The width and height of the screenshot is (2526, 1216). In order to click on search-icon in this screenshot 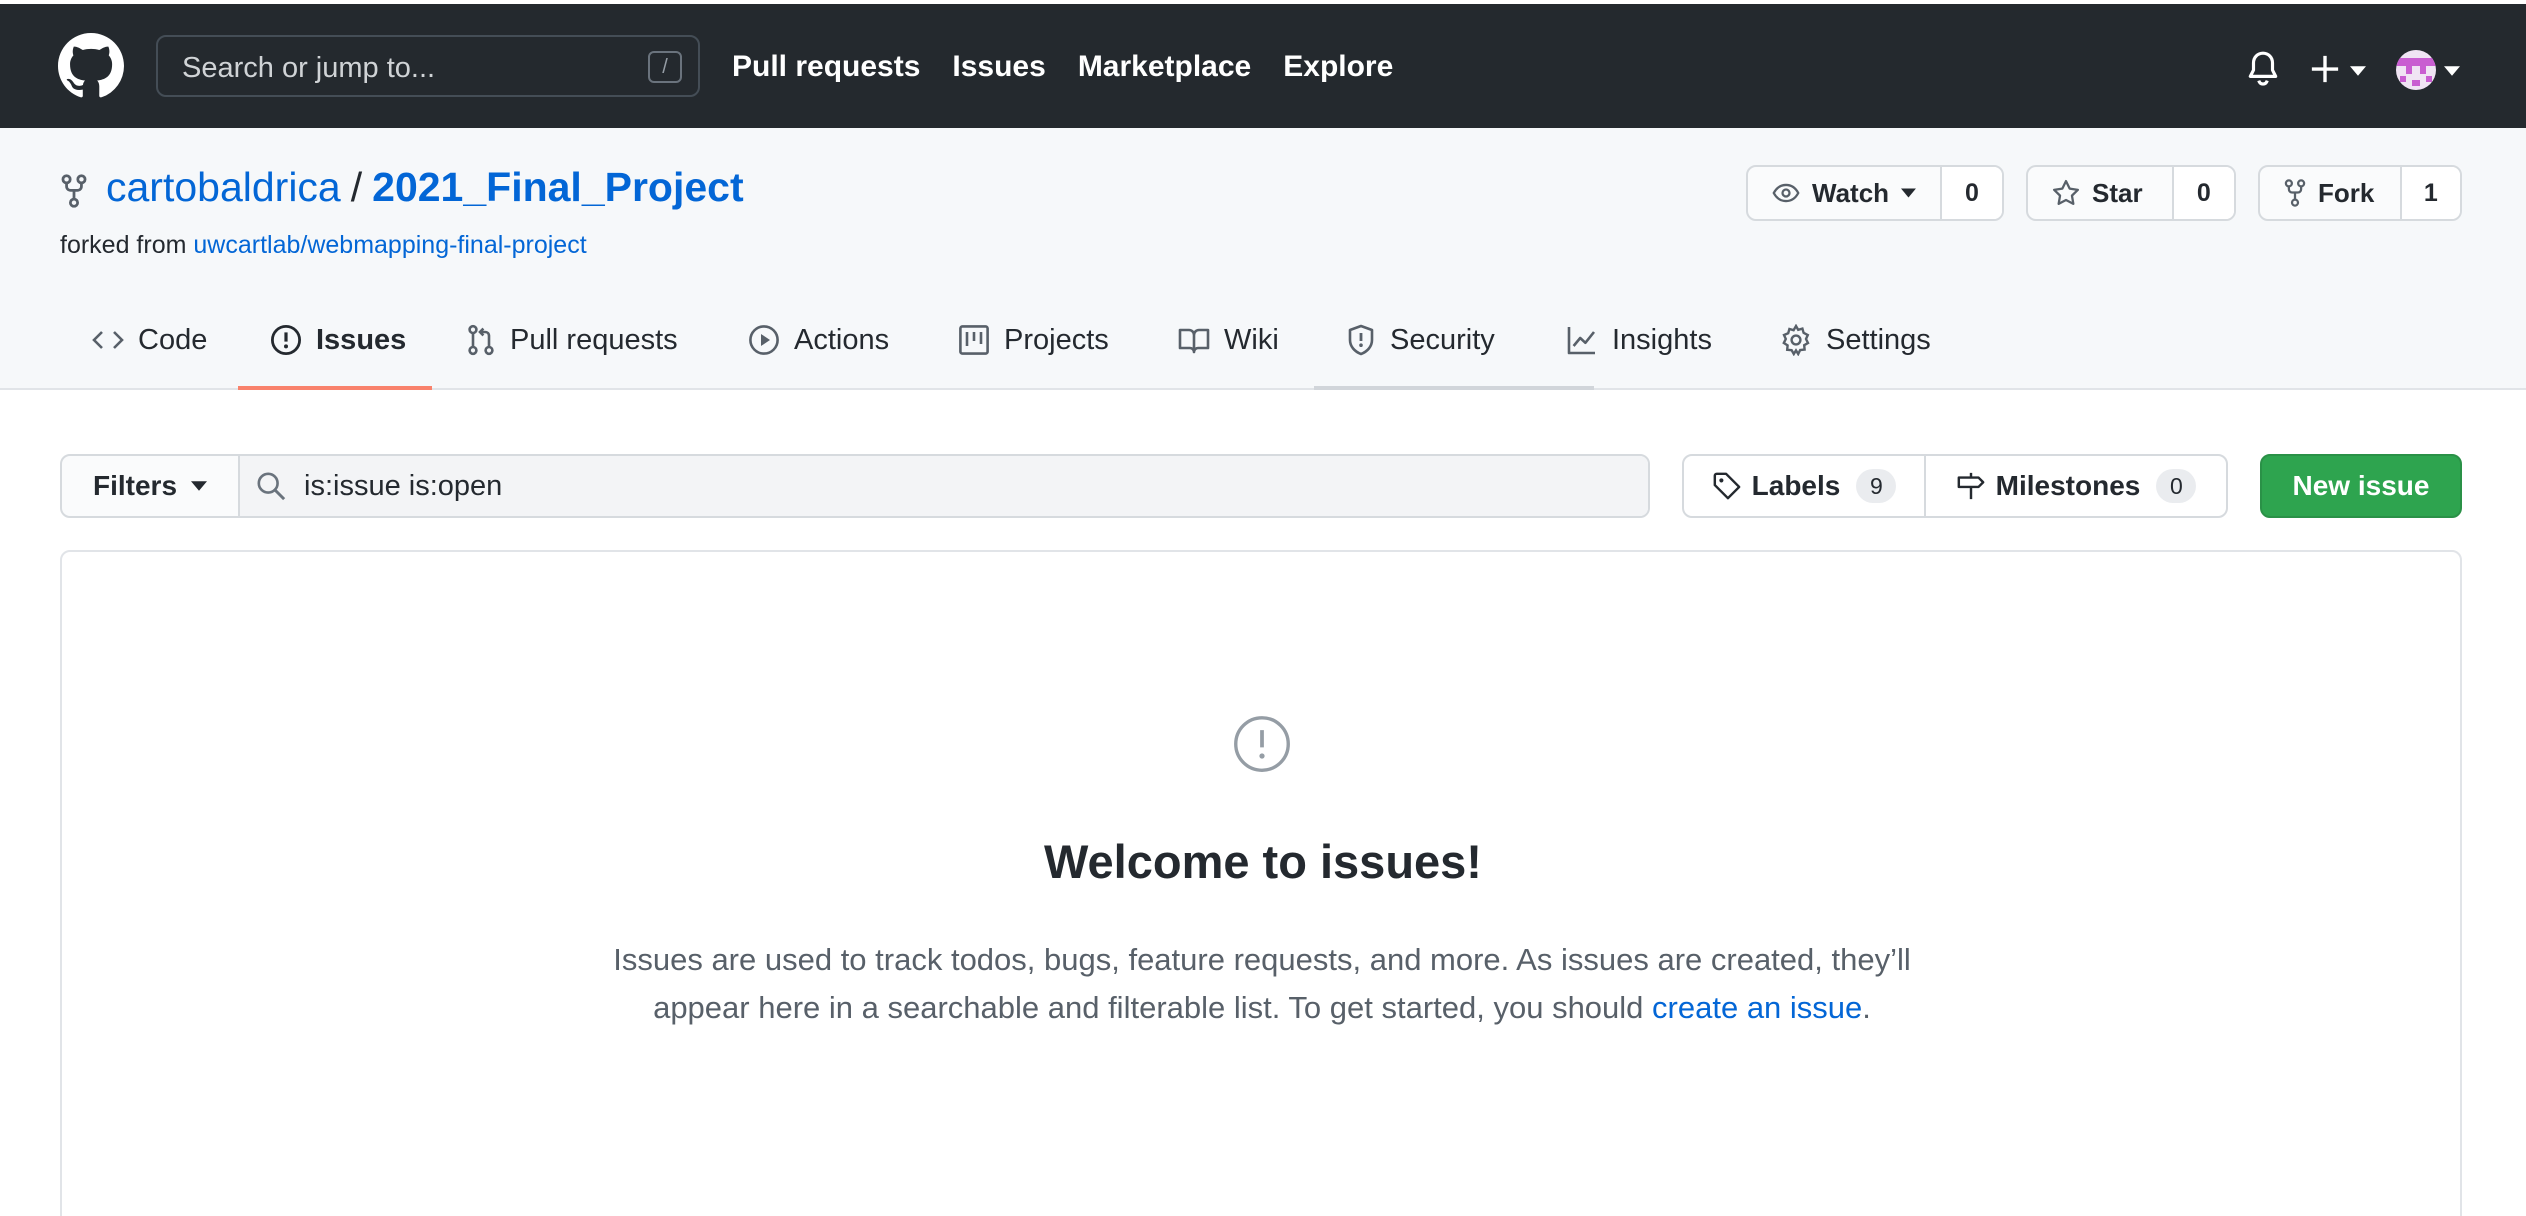, I will do `click(271, 486)`.